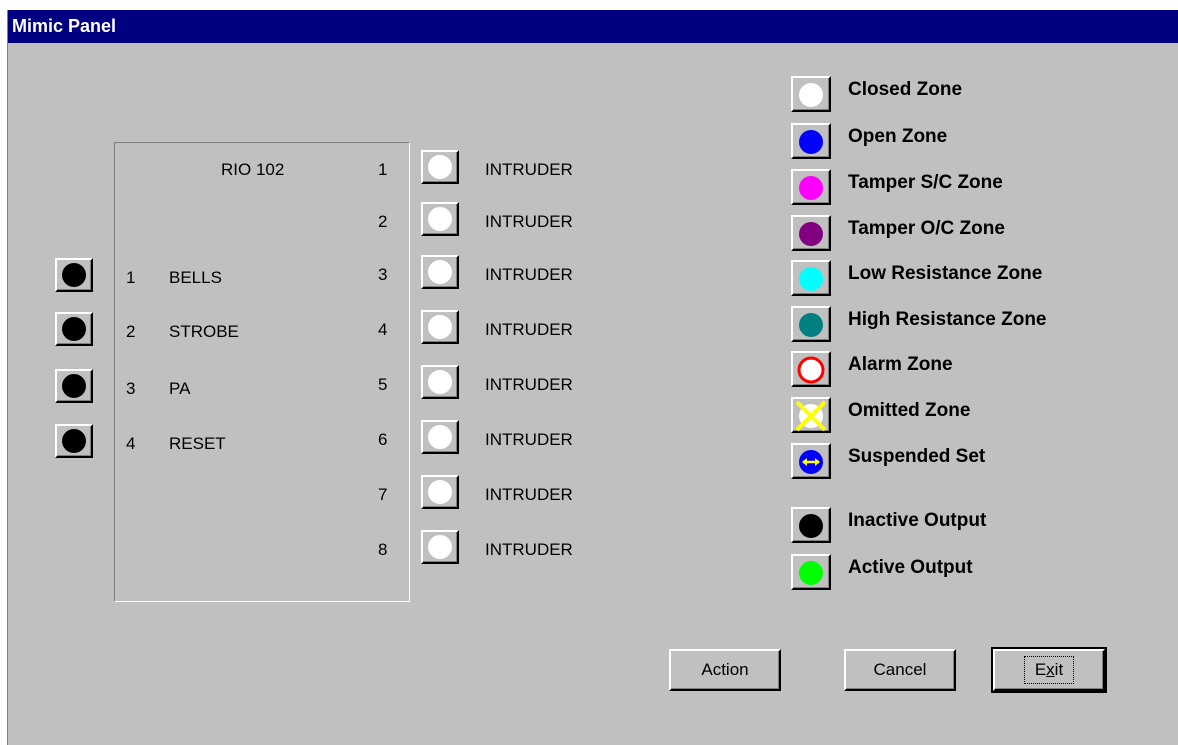 The height and width of the screenshot is (745, 1178). I want to click on cyan-circle-icon, so click(811, 279).